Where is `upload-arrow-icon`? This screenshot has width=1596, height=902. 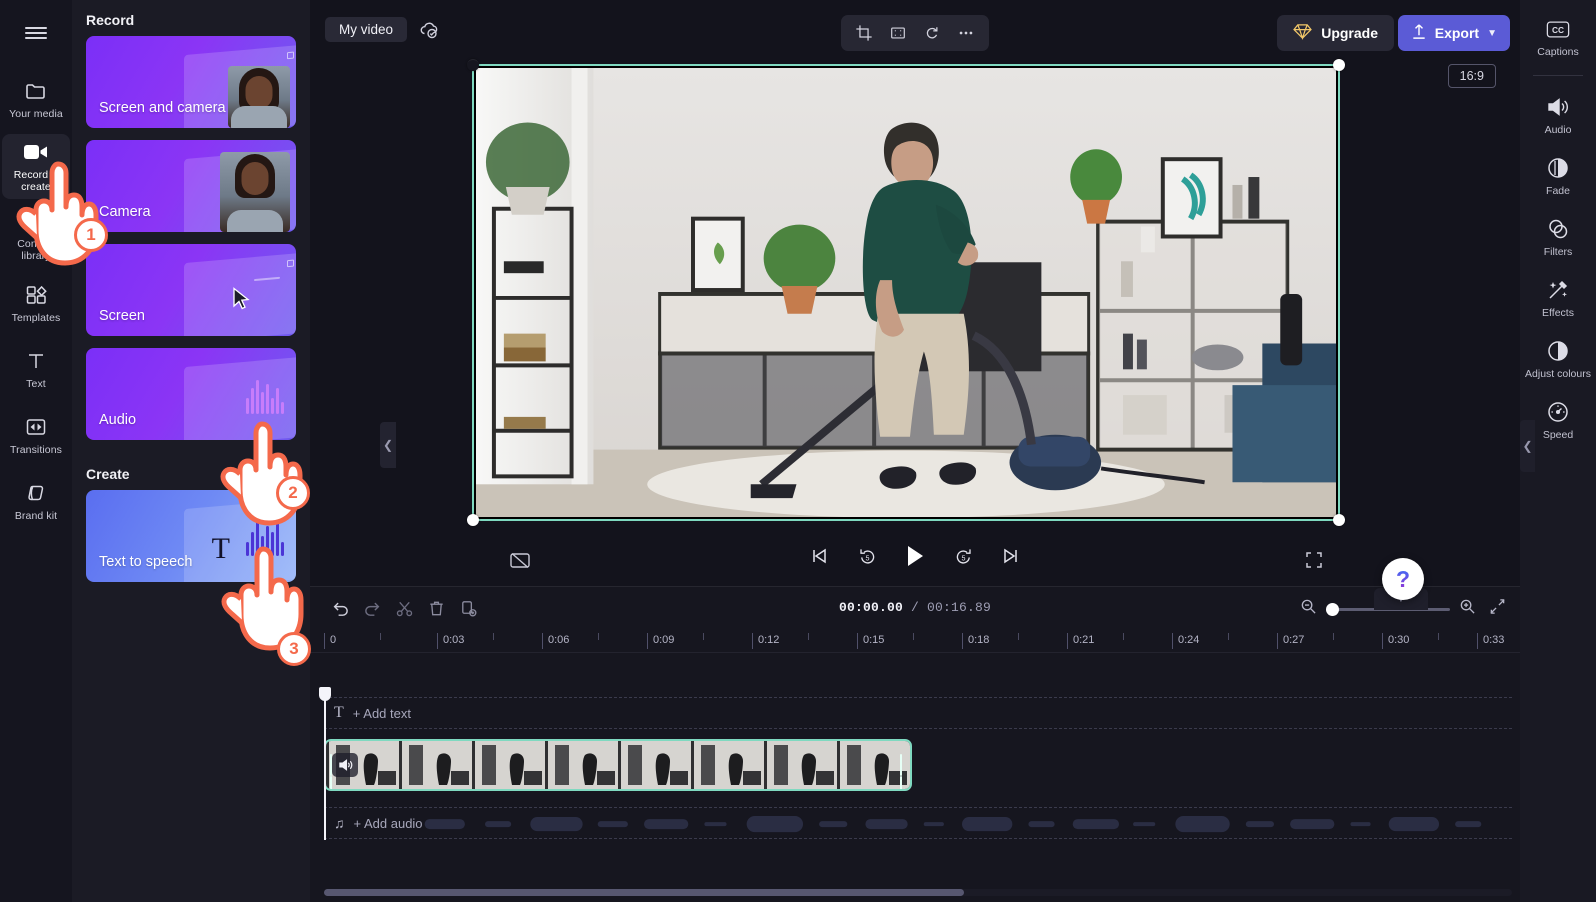 upload-arrow-icon is located at coordinates (1419, 33).